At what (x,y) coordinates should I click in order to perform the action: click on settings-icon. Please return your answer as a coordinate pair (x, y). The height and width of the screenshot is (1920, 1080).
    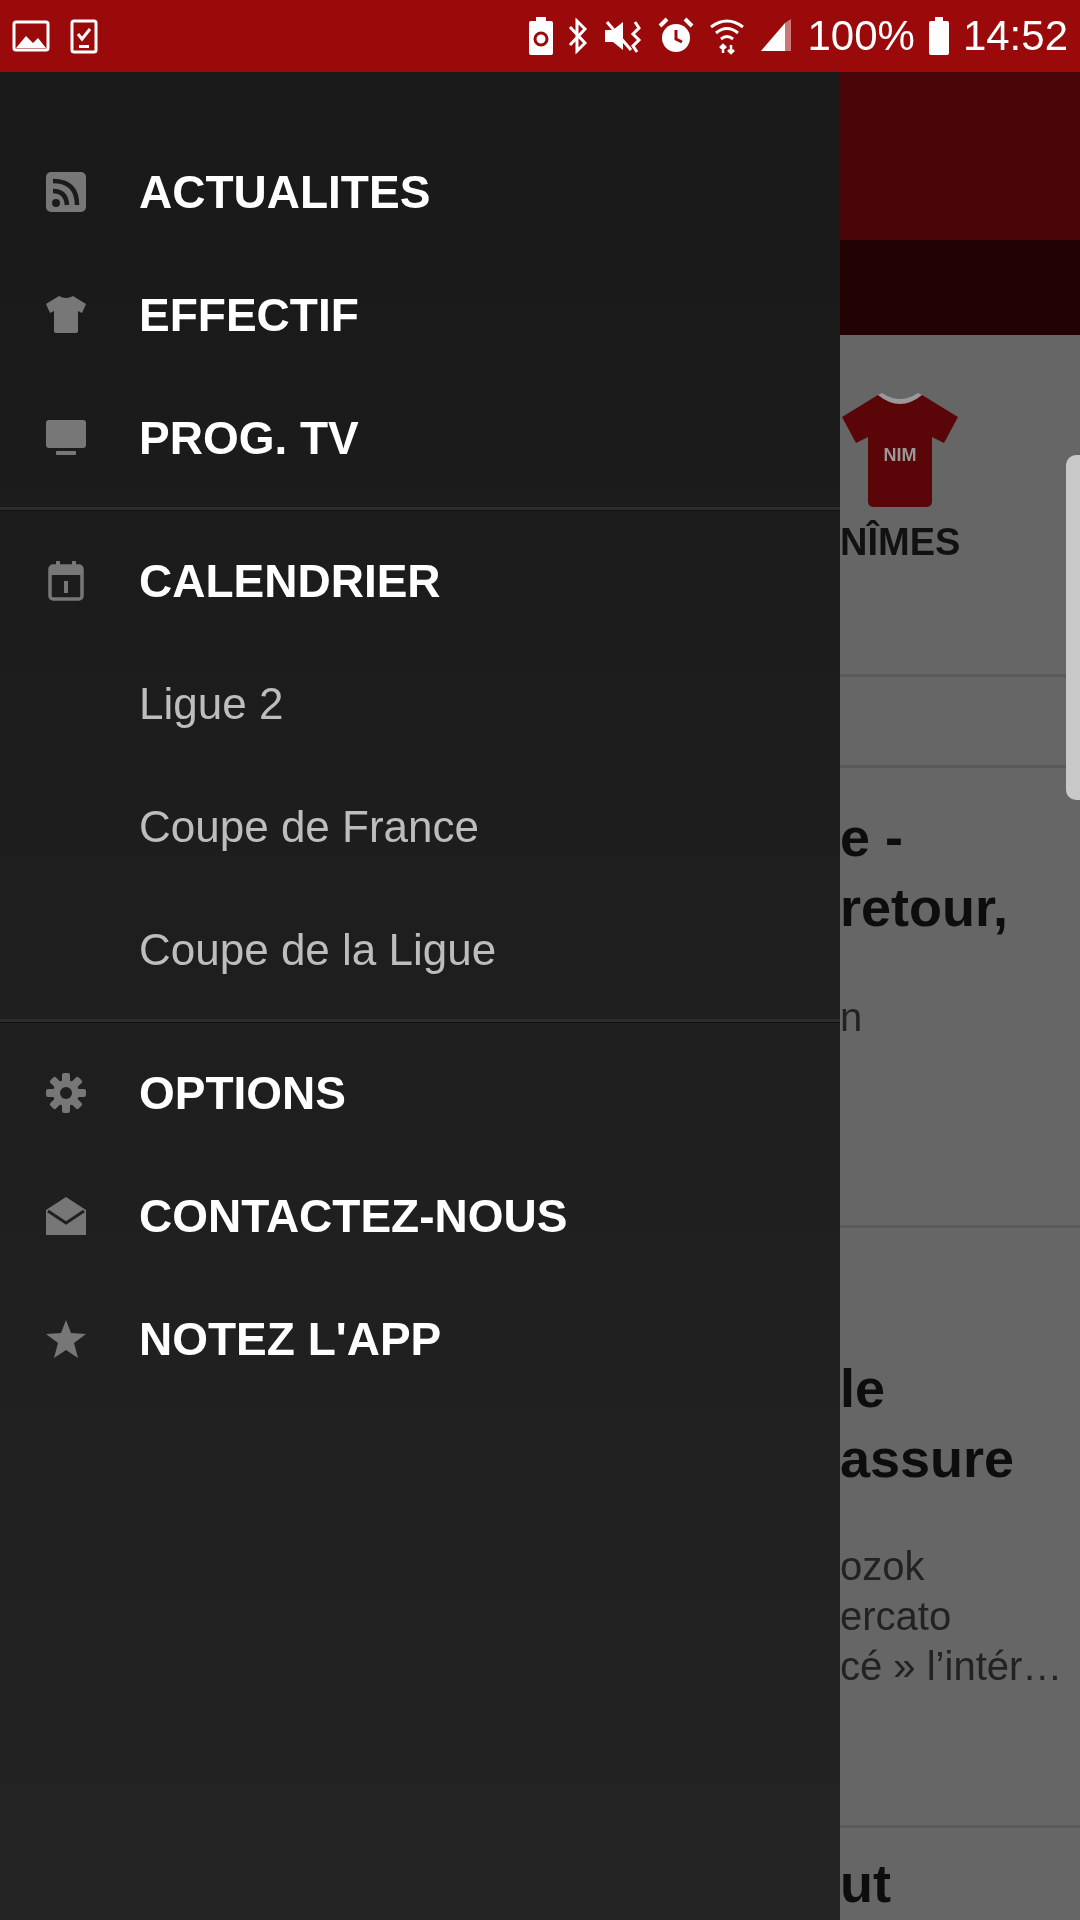
    Looking at the image, I should click on (65, 1092).